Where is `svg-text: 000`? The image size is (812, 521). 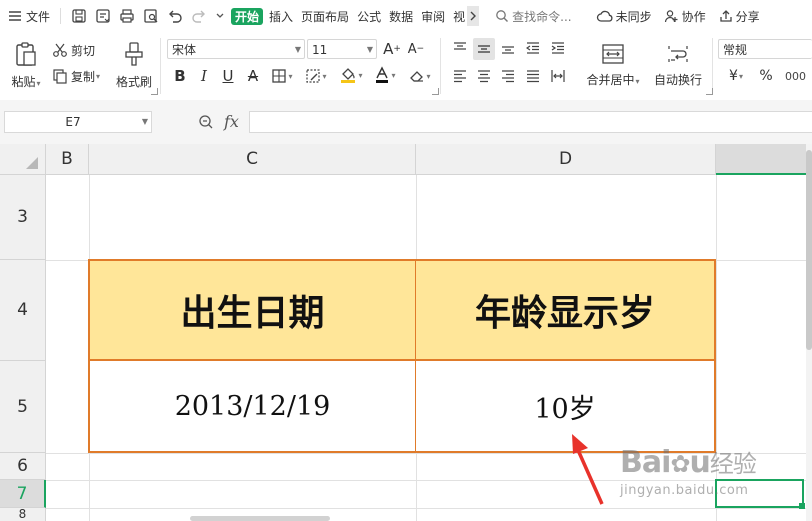 svg-text: 000 is located at coordinates (795, 76).